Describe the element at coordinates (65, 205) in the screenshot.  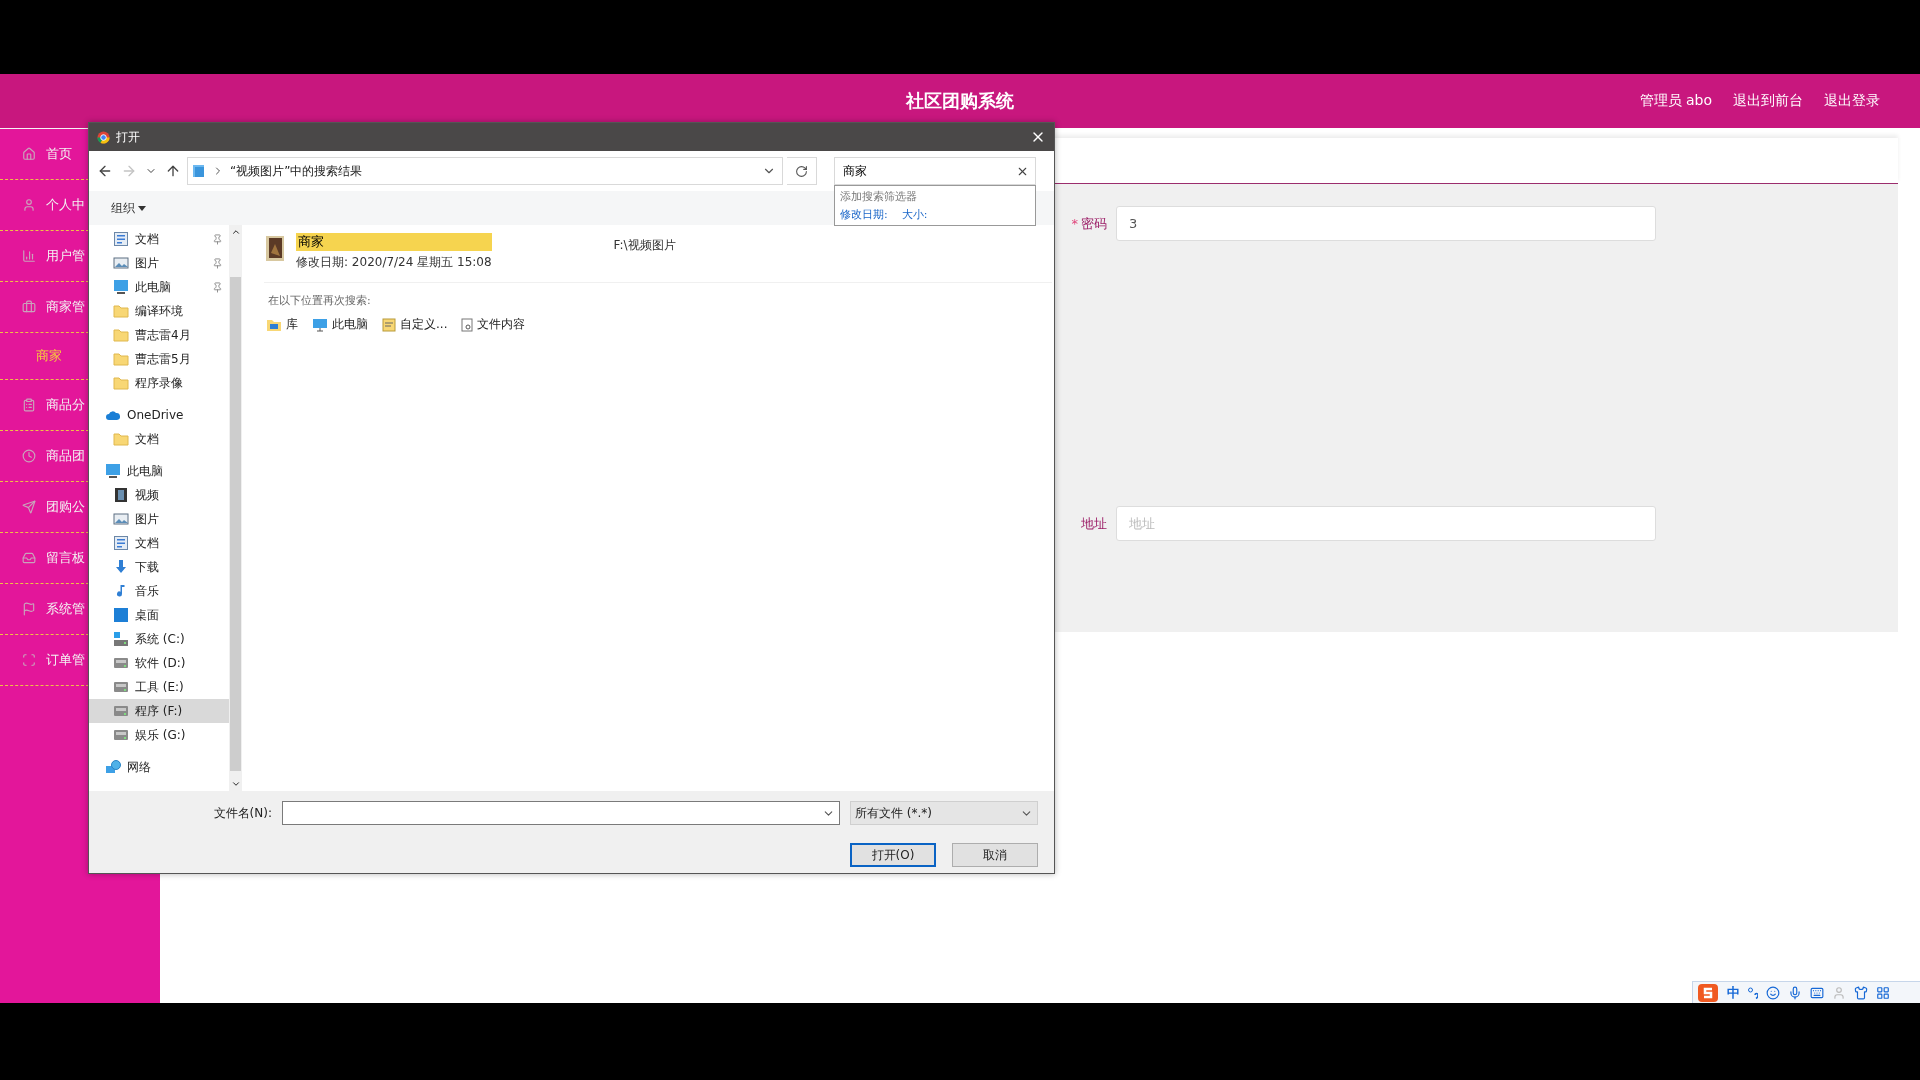
I see `sidebar-label: 个人中` at that location.